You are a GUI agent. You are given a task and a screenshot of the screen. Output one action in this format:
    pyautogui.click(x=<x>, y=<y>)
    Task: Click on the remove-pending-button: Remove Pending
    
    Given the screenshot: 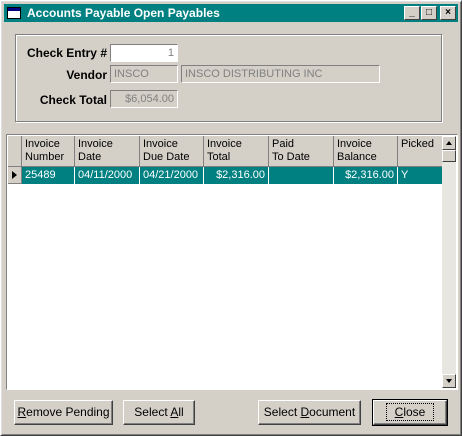 What is the action you would take?
    pyautogui.click(x=63, y=412)
    